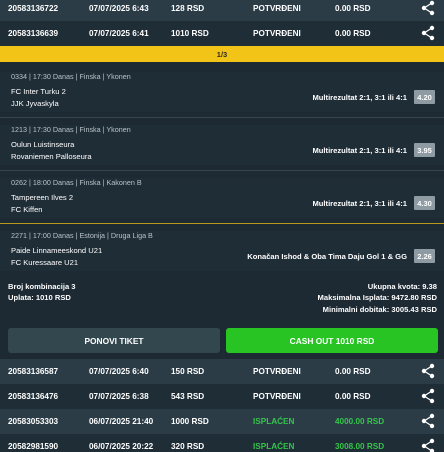 This screenshot has height=452, width=444. What do you see at coordinates (33, 33) in the screenshot?
I see `ticket-id: 20583136639` at bounding box center [33, 33].